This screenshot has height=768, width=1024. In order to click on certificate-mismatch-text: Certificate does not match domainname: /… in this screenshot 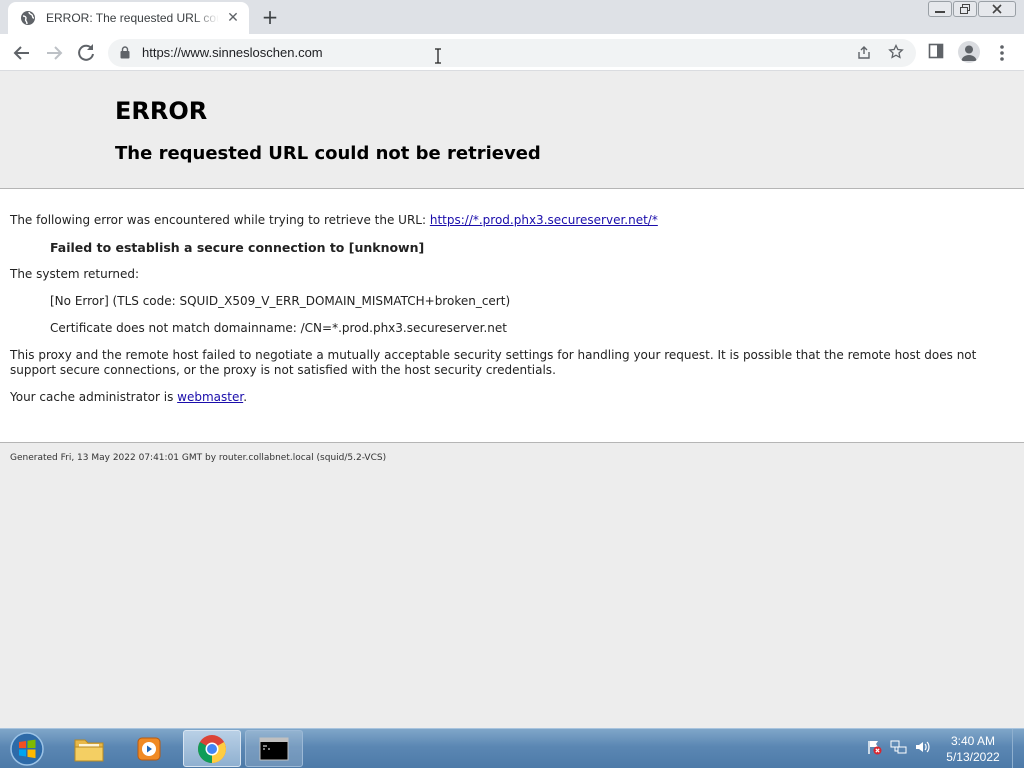, I will do `click(279, 328)`.